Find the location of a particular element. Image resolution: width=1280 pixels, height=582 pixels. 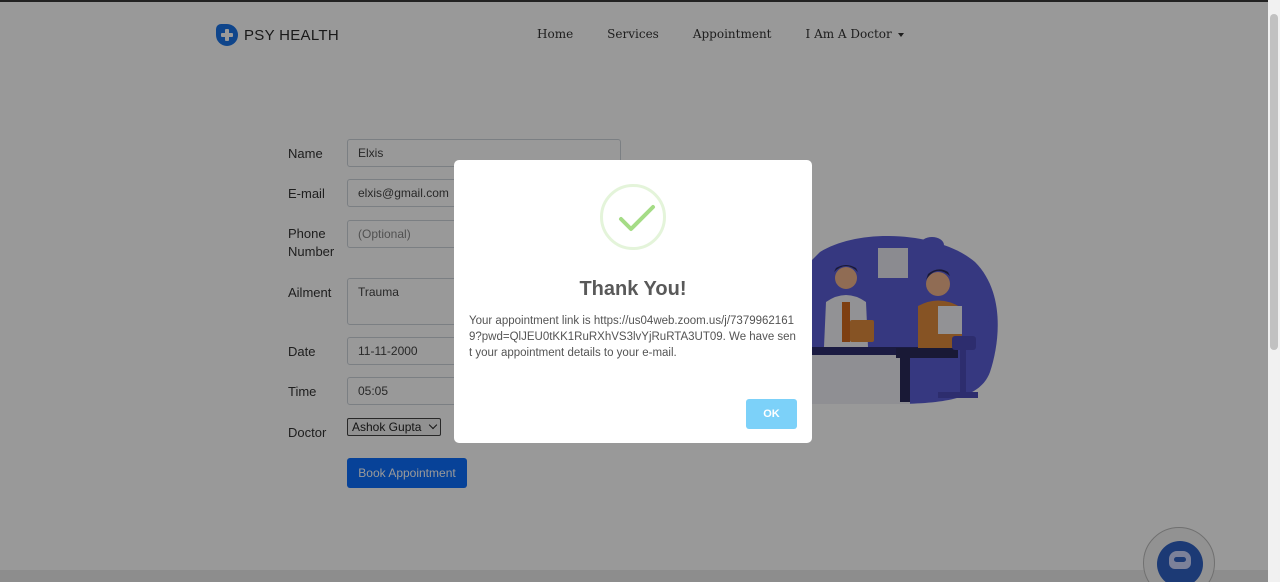

success-circle is located at coordinates (633, 217).